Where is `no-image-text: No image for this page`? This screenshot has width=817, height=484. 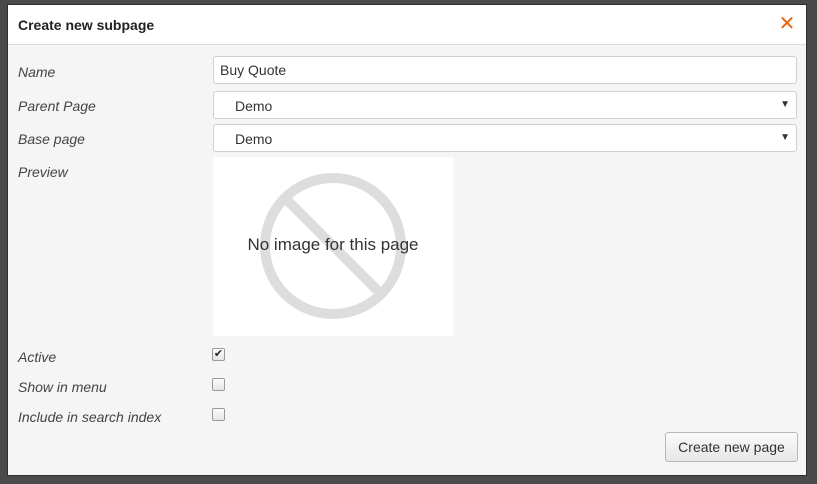 no-image-text: No image for this page is located at coordinates (333, 244).